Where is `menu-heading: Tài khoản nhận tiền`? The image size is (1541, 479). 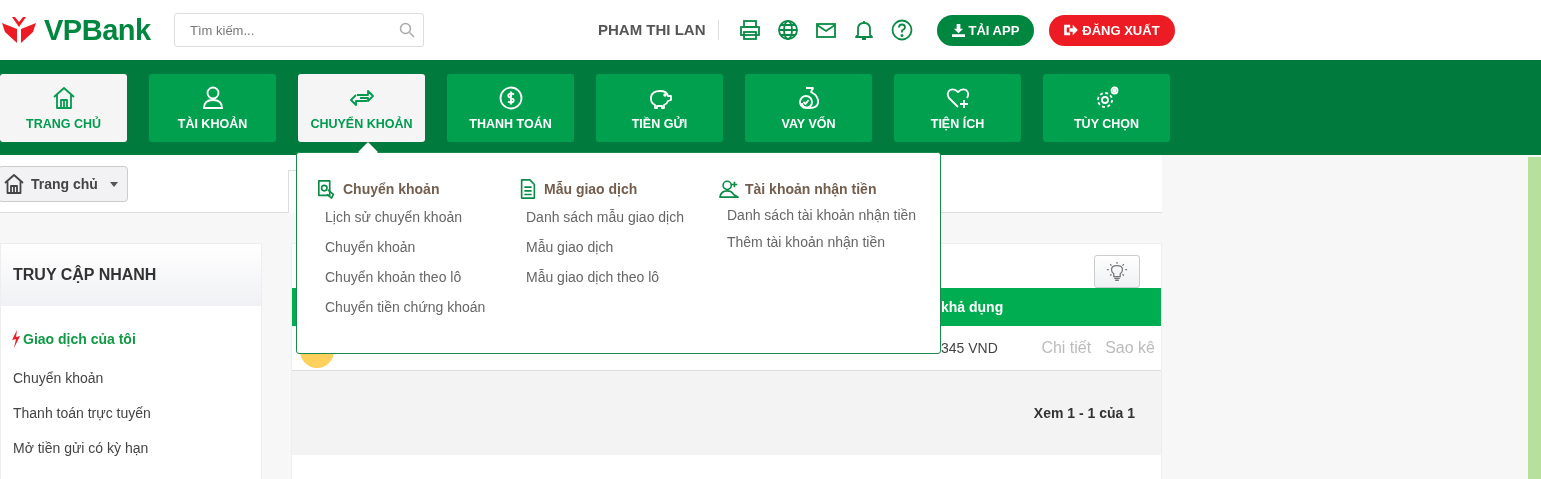
menu-heading: Tài khoản nhận tiền is located at coordinates (811, 189).